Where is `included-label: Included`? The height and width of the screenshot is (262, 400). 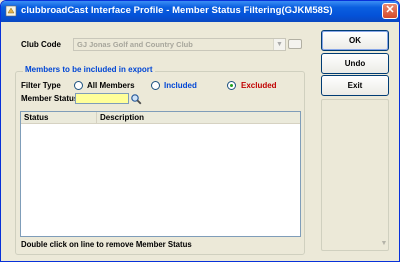 included-label: Included is located at coordinates (180, 85).